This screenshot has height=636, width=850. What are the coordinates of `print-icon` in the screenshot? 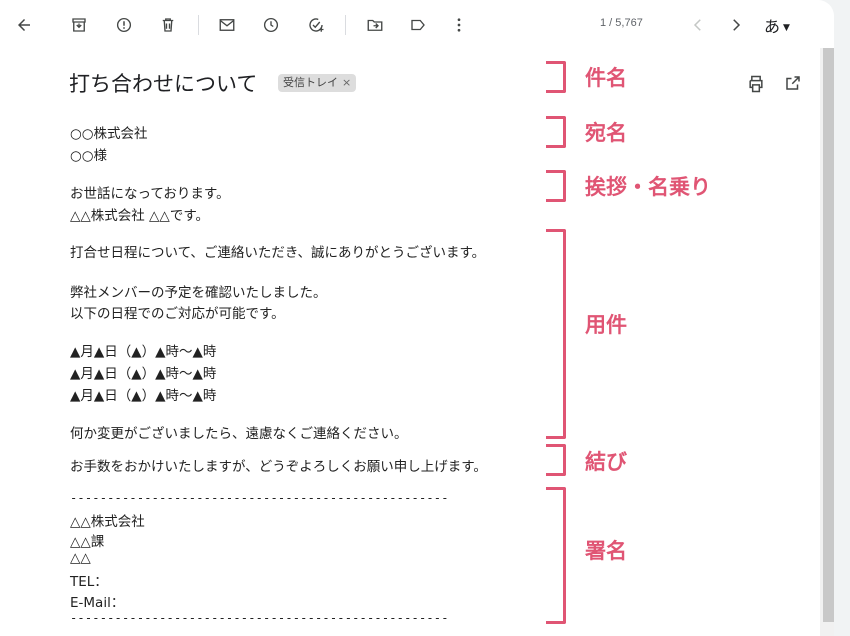 It's located at (756, 84).